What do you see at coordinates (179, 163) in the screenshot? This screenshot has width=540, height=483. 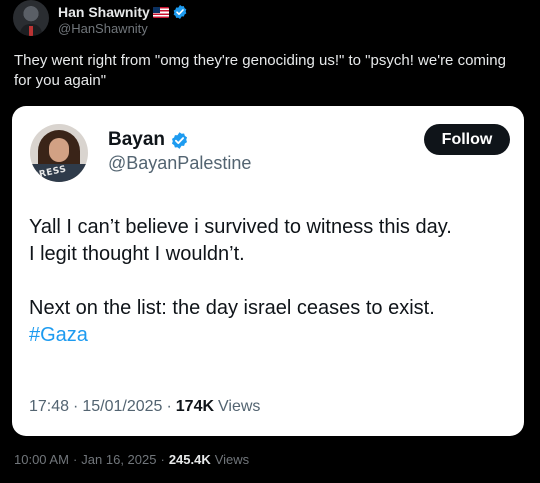 I see `quoted-author-handle: @BayanPalestine` at bounding box center [179, 163].